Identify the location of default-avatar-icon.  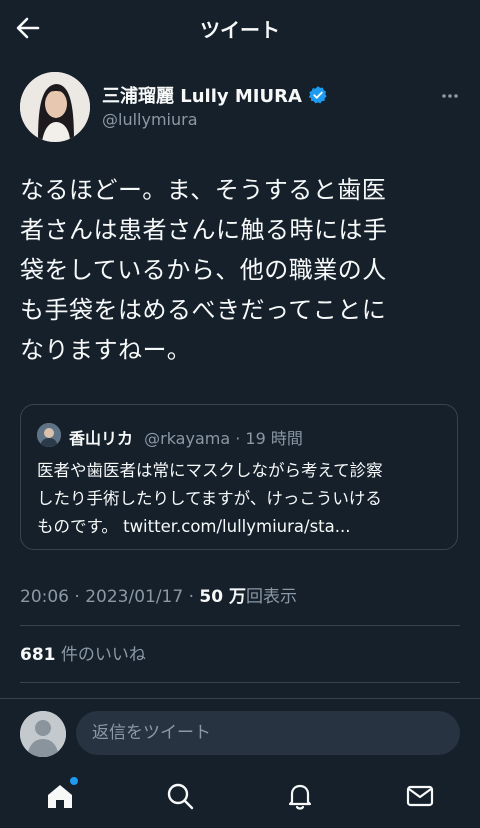
(43, 734).